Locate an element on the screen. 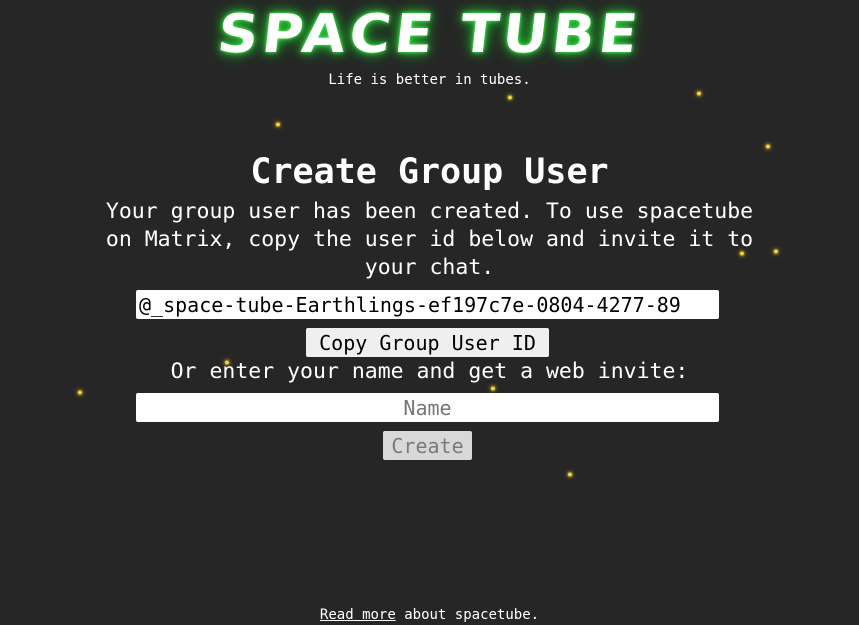 Image resolution: width=859 pixels, height=625 pixels. tagline: Life is better in tubes. is located at coordinates (429, 80).